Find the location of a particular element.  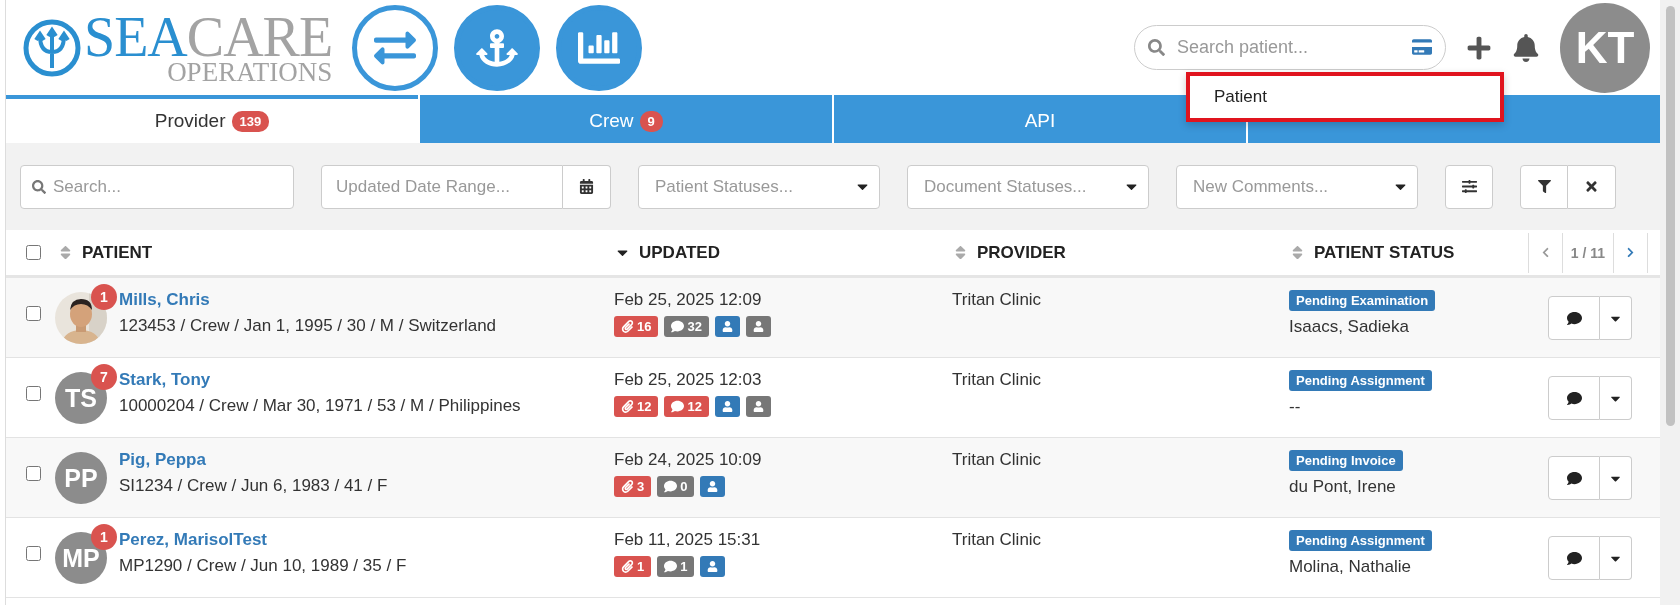

updated-date: Feb 25, 2025 12:09 is located at coordinates (688, 300).